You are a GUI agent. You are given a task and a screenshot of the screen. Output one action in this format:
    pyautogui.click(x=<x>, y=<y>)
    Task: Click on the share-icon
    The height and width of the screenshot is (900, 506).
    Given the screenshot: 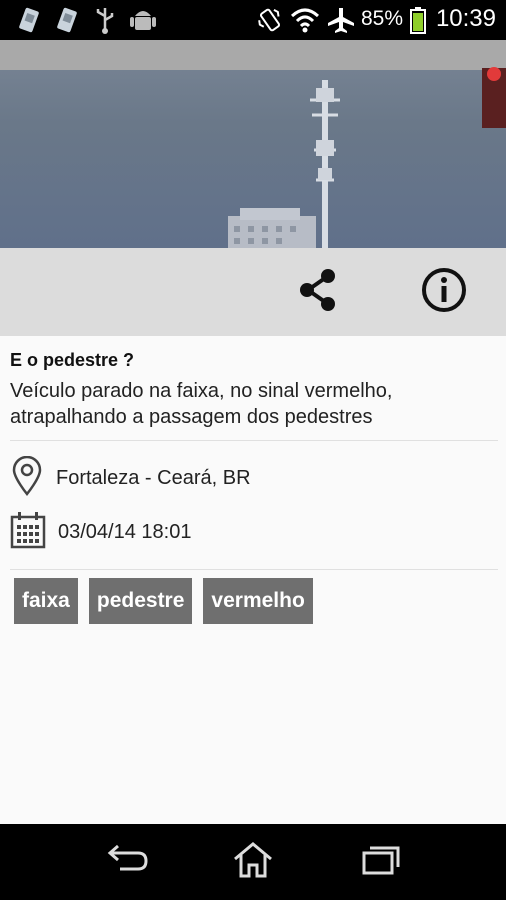 What is the action you would take?
    pyautogui.click(x=318, y=292)
    